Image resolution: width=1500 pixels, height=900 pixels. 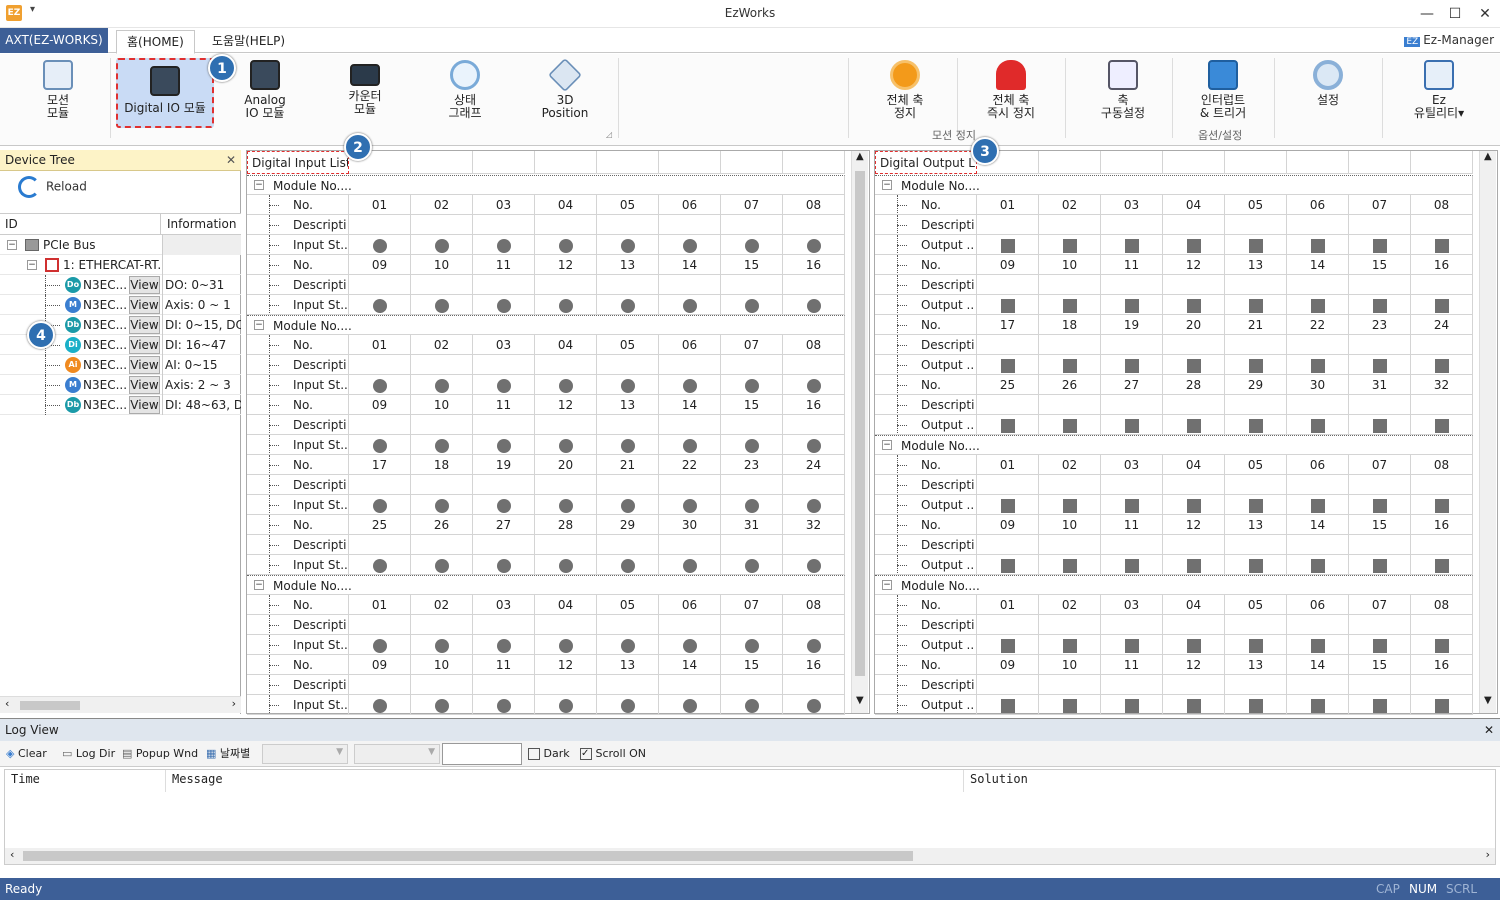 I want to click on reload-button: Reload, so click(x=52, y=187).